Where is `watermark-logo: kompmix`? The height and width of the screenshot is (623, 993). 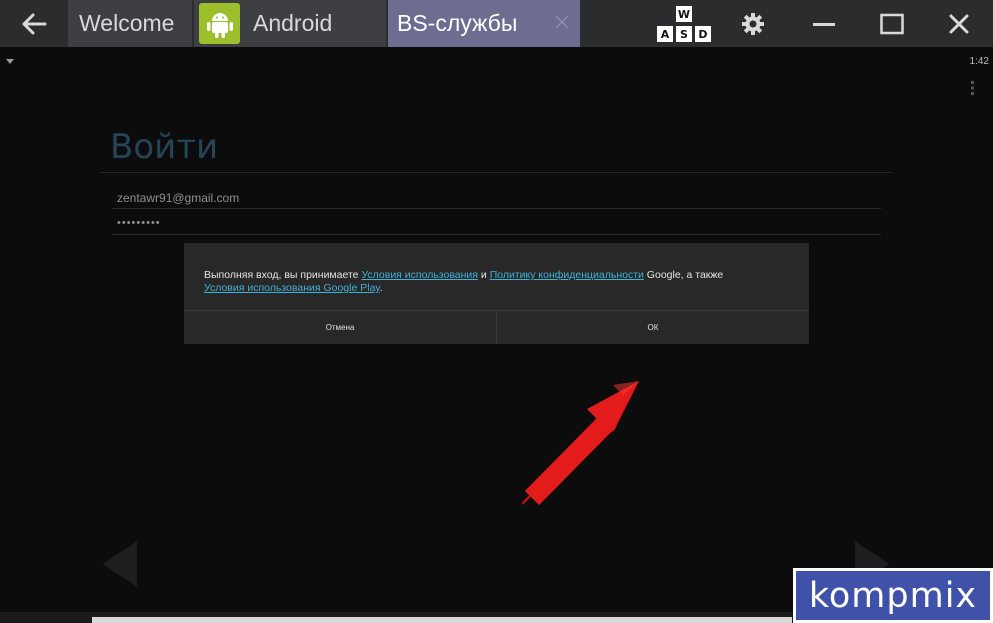 watermark-logo: kompmix is located at coordinates (893, 595).